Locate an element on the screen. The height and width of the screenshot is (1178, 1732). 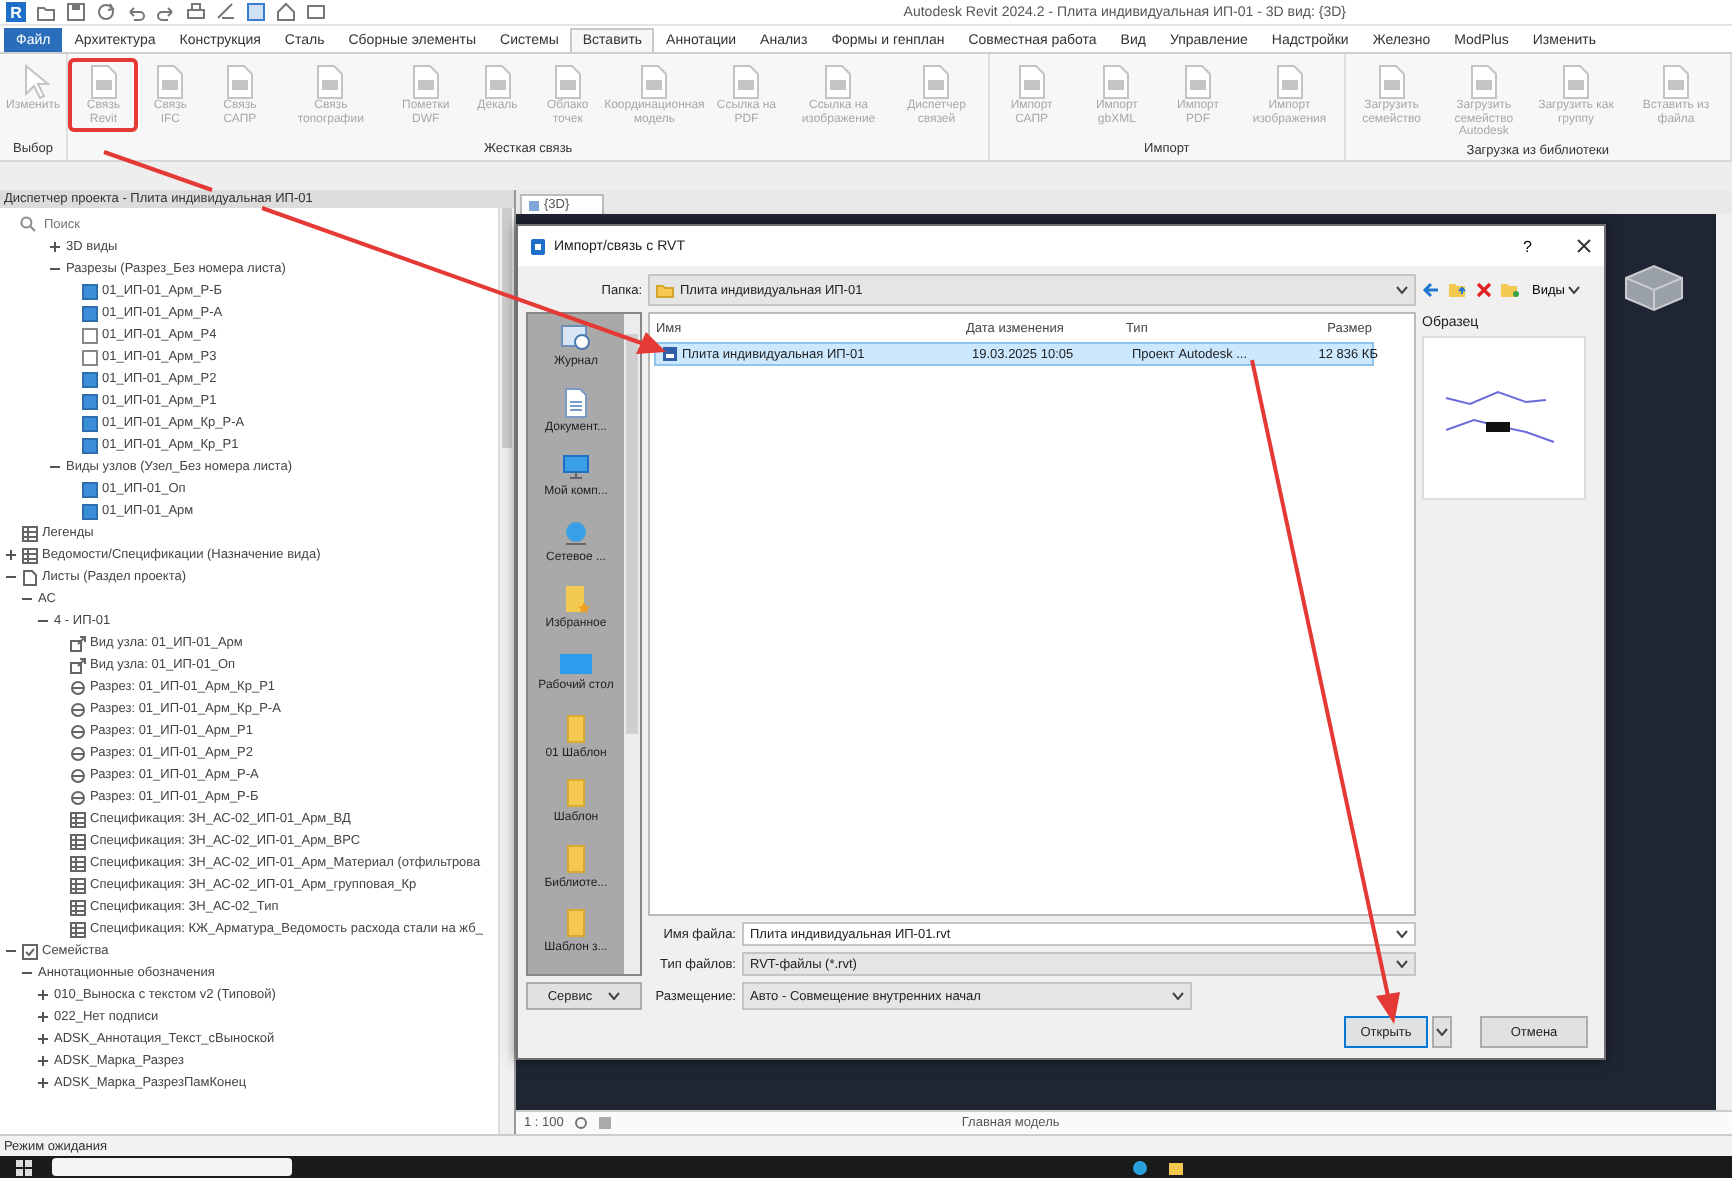
new-folder-icon is located at coordinates (1510, 290).